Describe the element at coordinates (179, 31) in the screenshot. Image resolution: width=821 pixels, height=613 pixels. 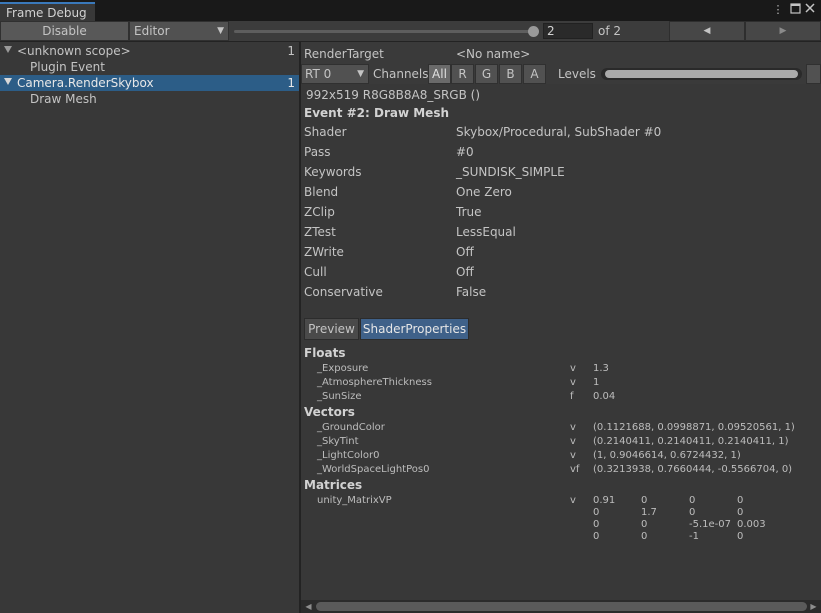
I see `target-dropdown: Editor ▼` at that location.